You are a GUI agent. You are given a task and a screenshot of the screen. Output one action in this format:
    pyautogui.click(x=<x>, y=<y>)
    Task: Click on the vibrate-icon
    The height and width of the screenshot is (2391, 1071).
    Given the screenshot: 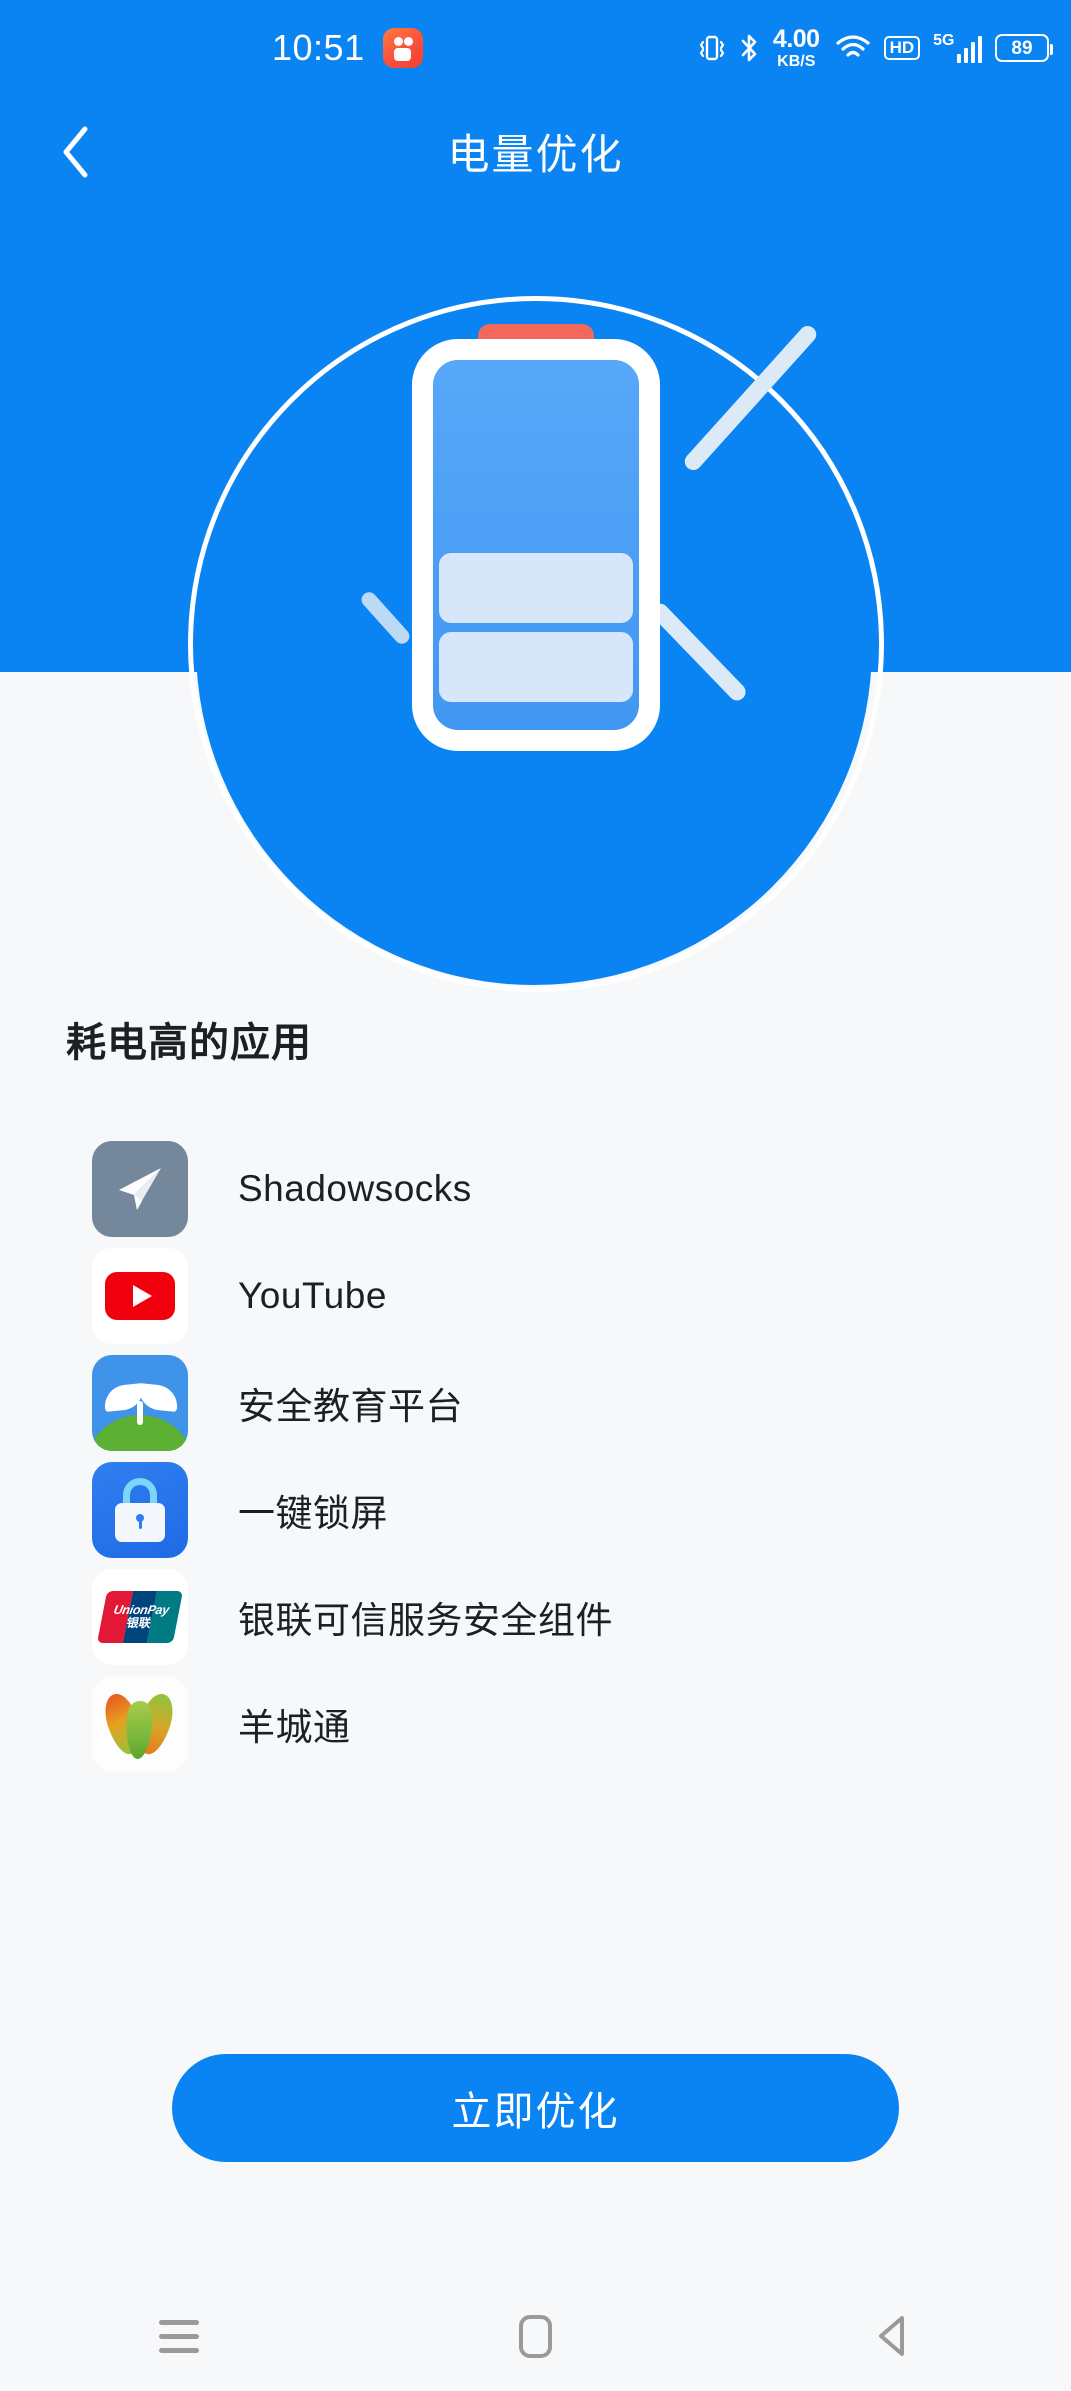 What is the action you would take?
    pyautogui.click(x=712, y=48)
    